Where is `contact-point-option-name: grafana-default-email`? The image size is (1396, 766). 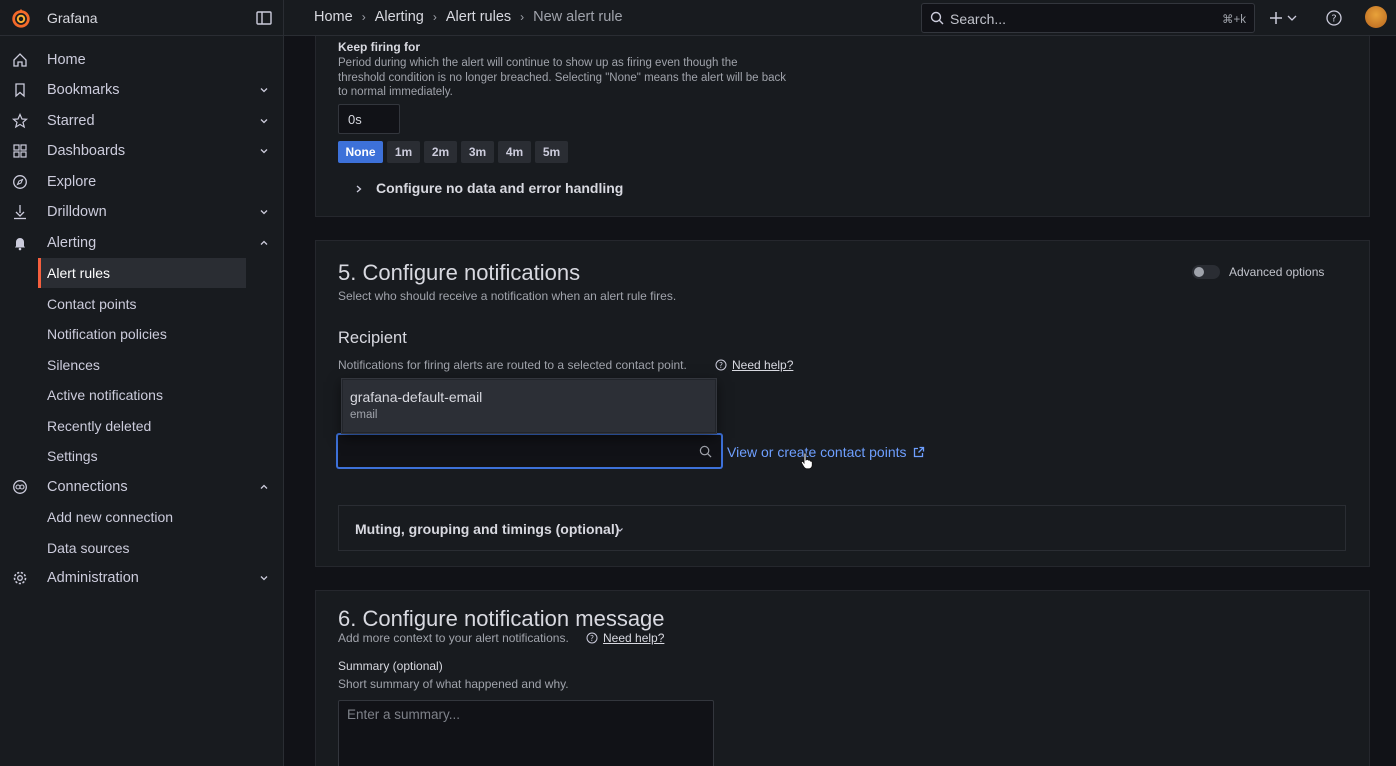 contact-point-option-name: grafana-default-email is located at coordinates (416, 397).